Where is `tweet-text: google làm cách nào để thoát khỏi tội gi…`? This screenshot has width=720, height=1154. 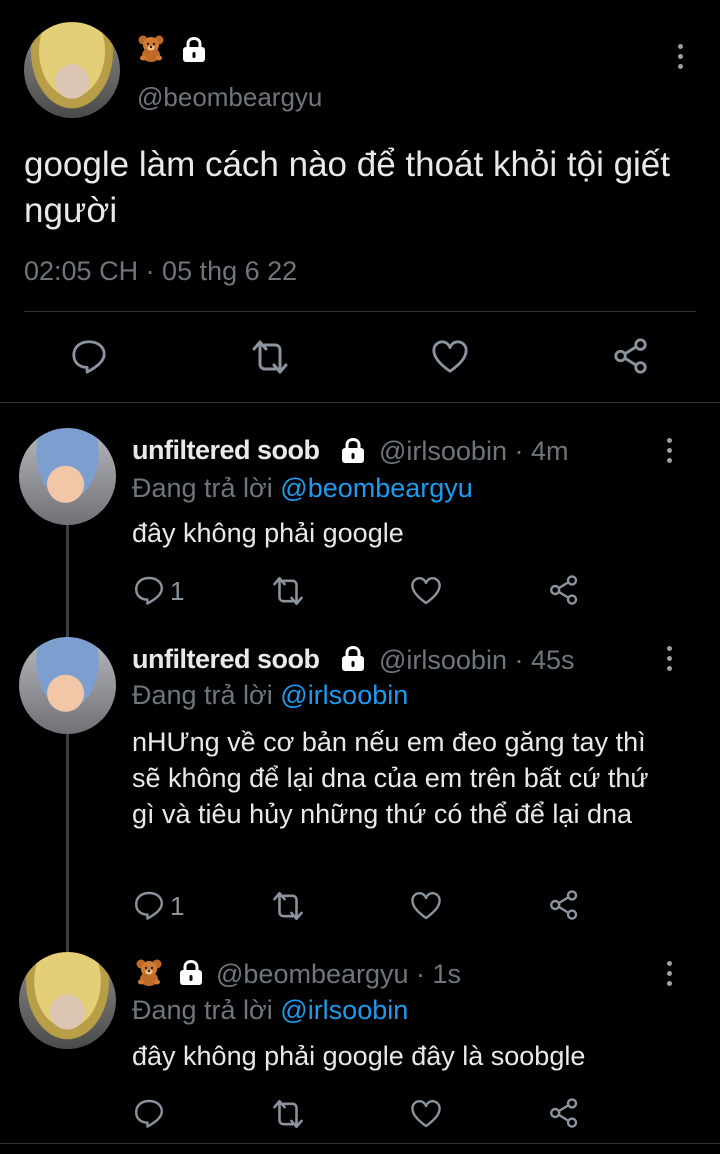
tweet-text: google làm cách nào để thoát khỏi tội gi… is located at coordinates (347, 187).